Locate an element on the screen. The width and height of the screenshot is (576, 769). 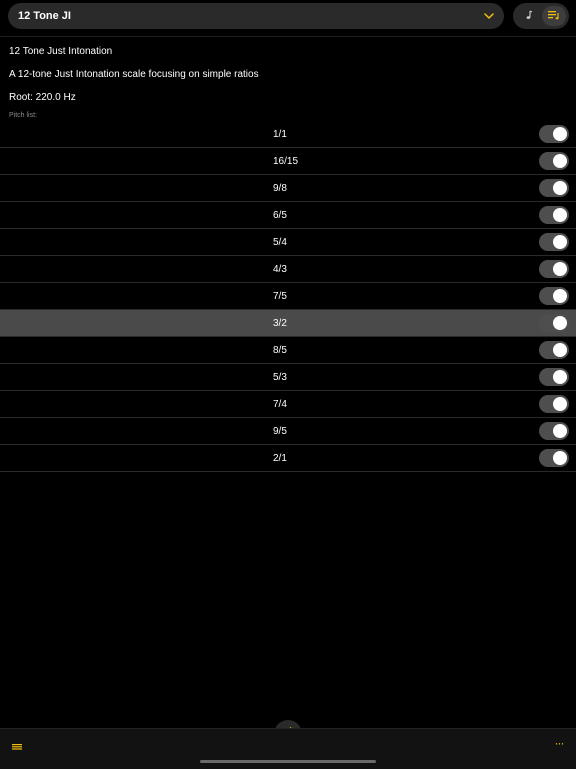
menu-icon is located at coordinates (17, 746).